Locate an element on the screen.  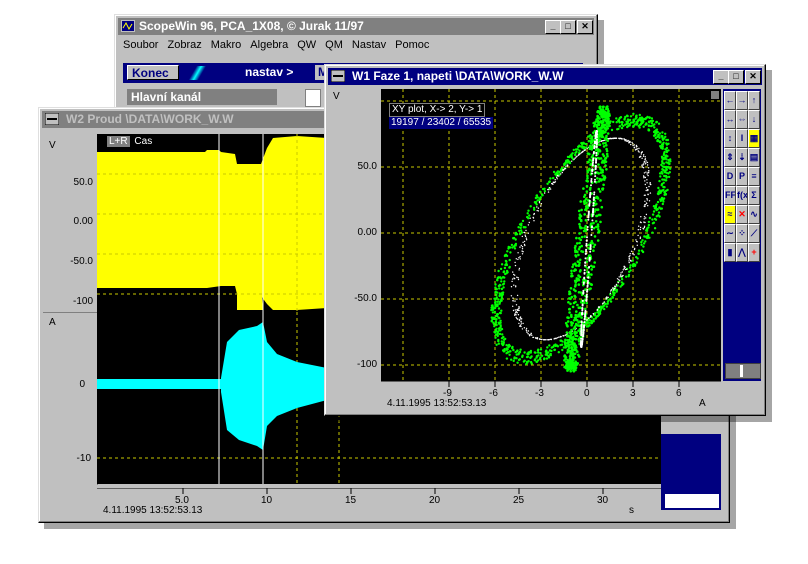
nastav-button: nastav > is located at coordinates (269, 72).